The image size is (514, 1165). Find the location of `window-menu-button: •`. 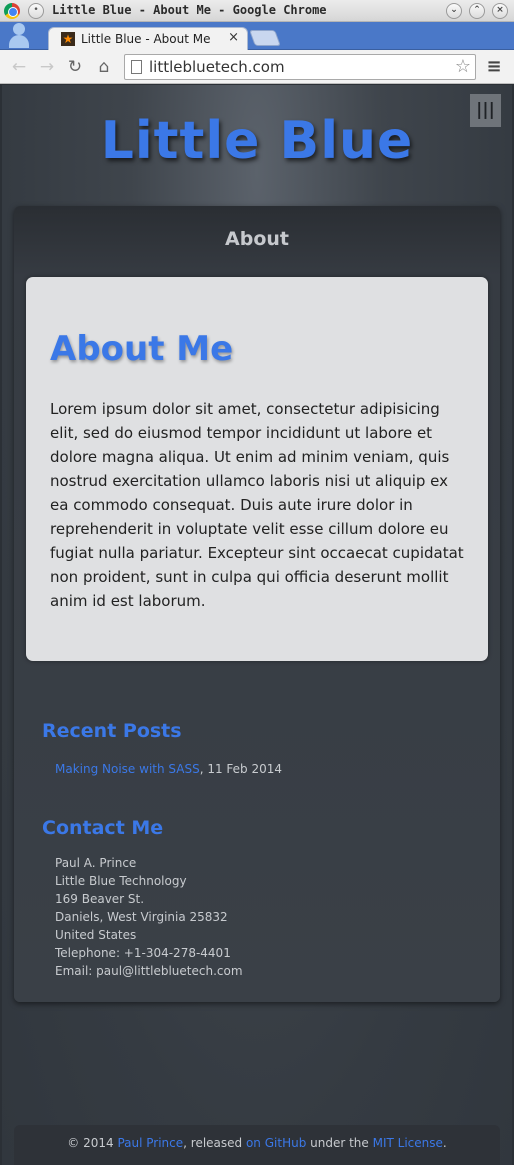

window-menu-button: • is located at coordinates (36, 11).